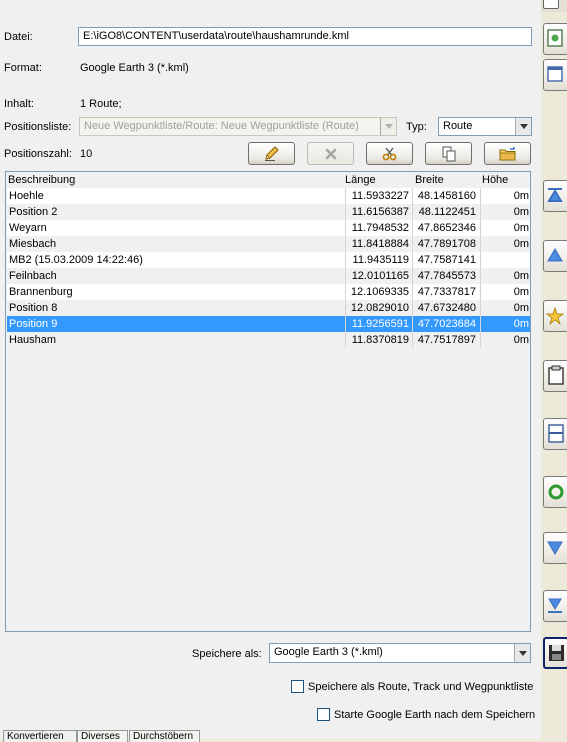 The image size is (567, 742). Describe the element at coordinates (485, 126) in the screenshot. I see `typ-select: Route` at that location.